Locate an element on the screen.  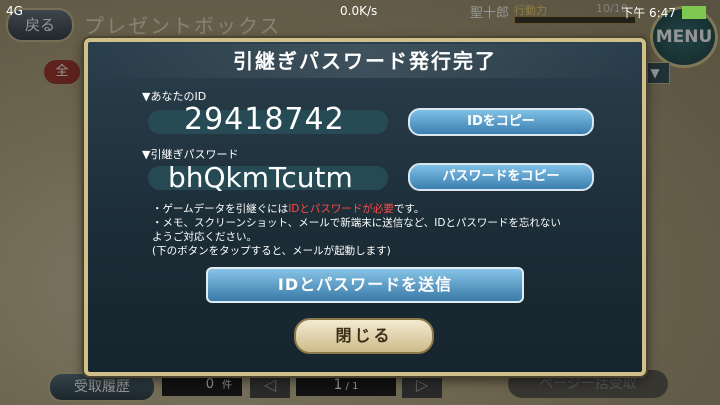
note-line-1: ・ゲームデータを引継ぐにはIDとパスワードが必要です。 is located at coordinates (382, 209).